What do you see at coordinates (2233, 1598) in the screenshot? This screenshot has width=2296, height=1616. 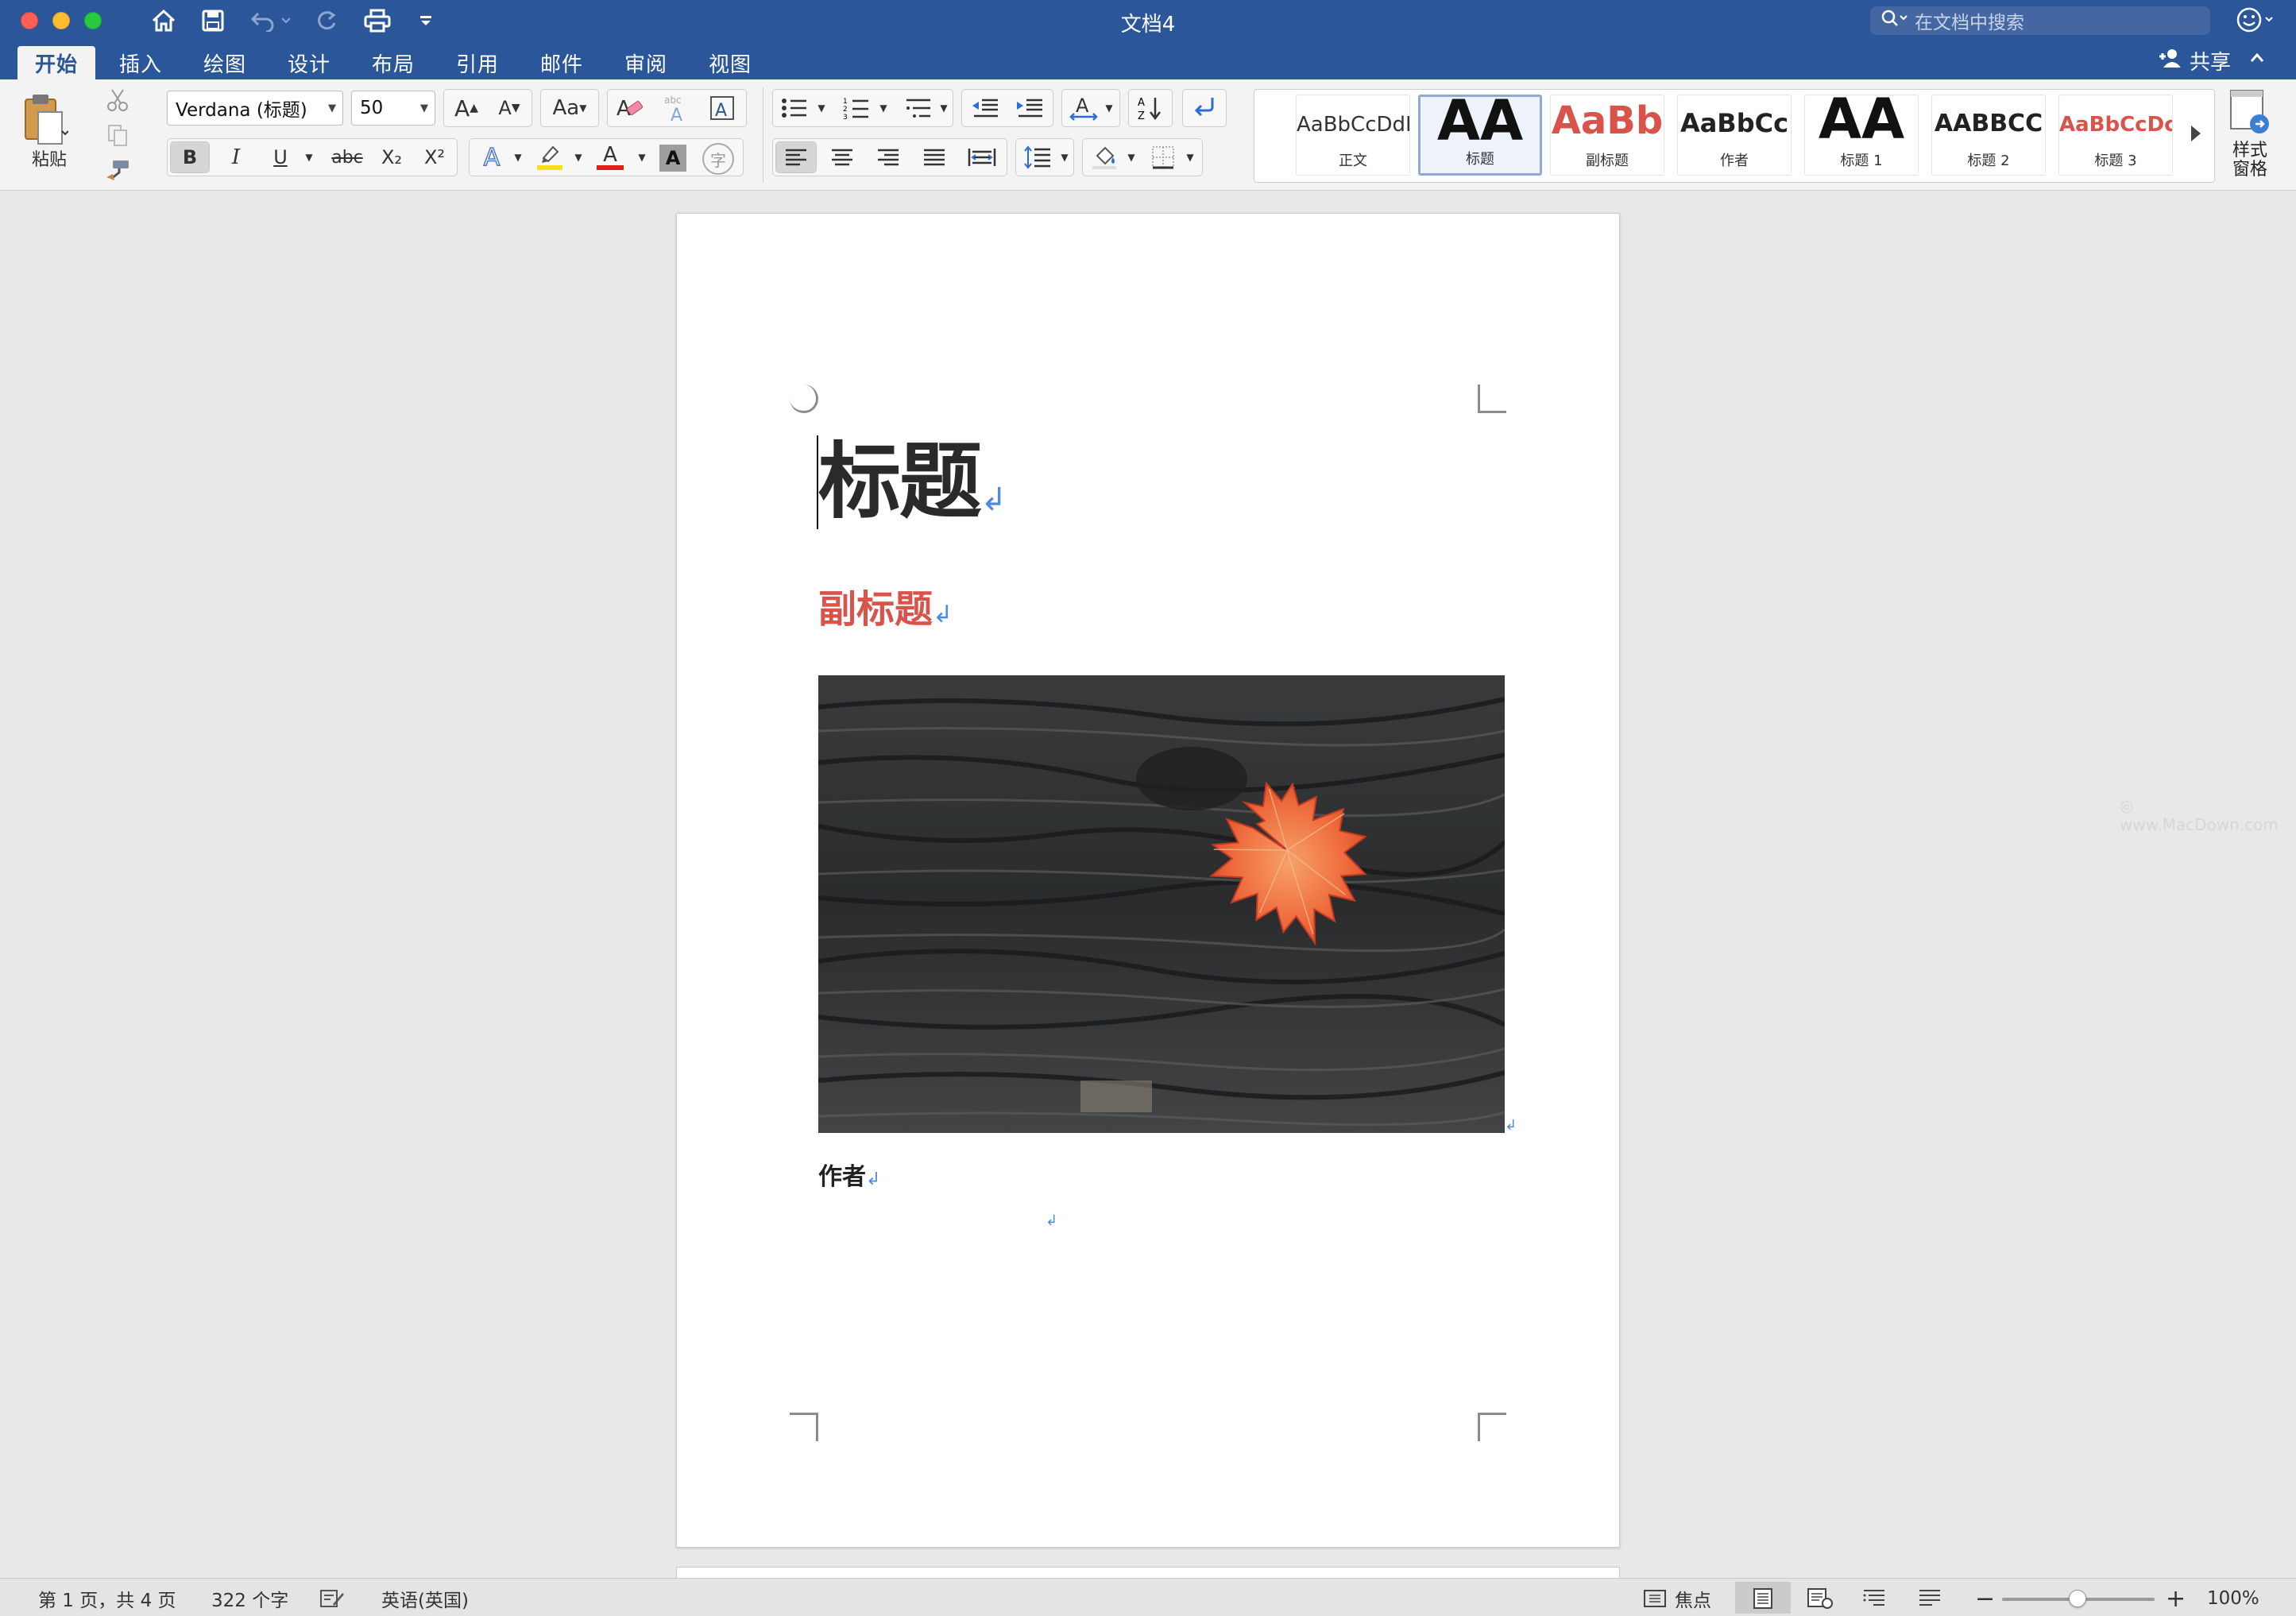 I see `zoom-level: 100%` at bounding box center [2233, 1598].